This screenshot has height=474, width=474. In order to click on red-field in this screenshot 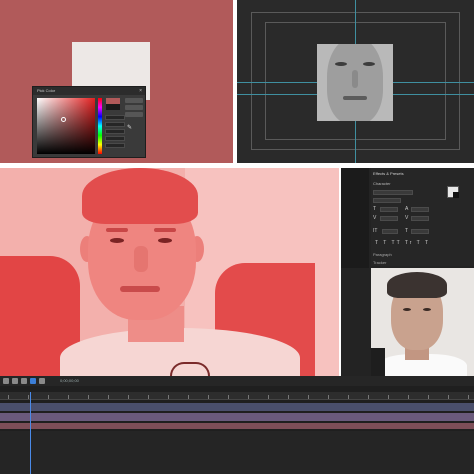, I will do `click(115, 138)`.